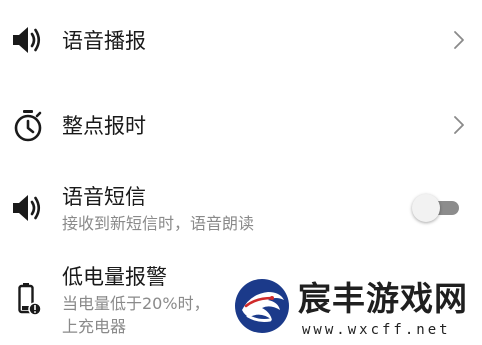  What do you see at coordinates (104, 197) in the screenshot?
I see `setting-title: 语音短信` at bounding box center [104, 197].